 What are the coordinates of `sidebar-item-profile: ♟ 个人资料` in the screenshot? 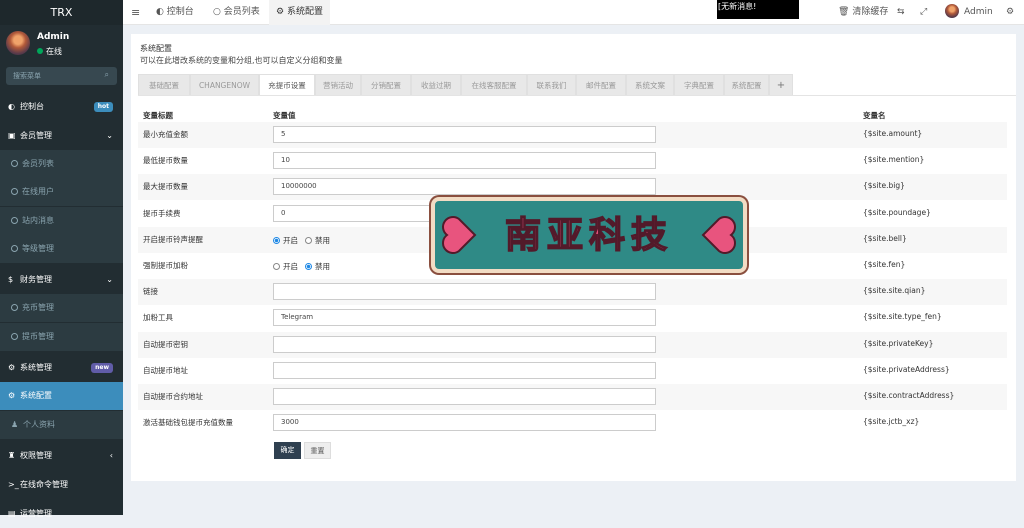 It's located at (61, 425).